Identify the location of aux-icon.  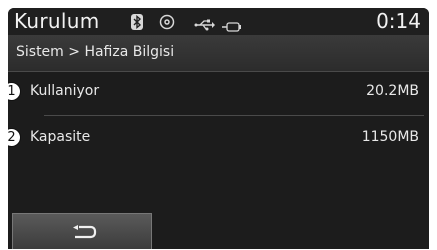
(232, 26).